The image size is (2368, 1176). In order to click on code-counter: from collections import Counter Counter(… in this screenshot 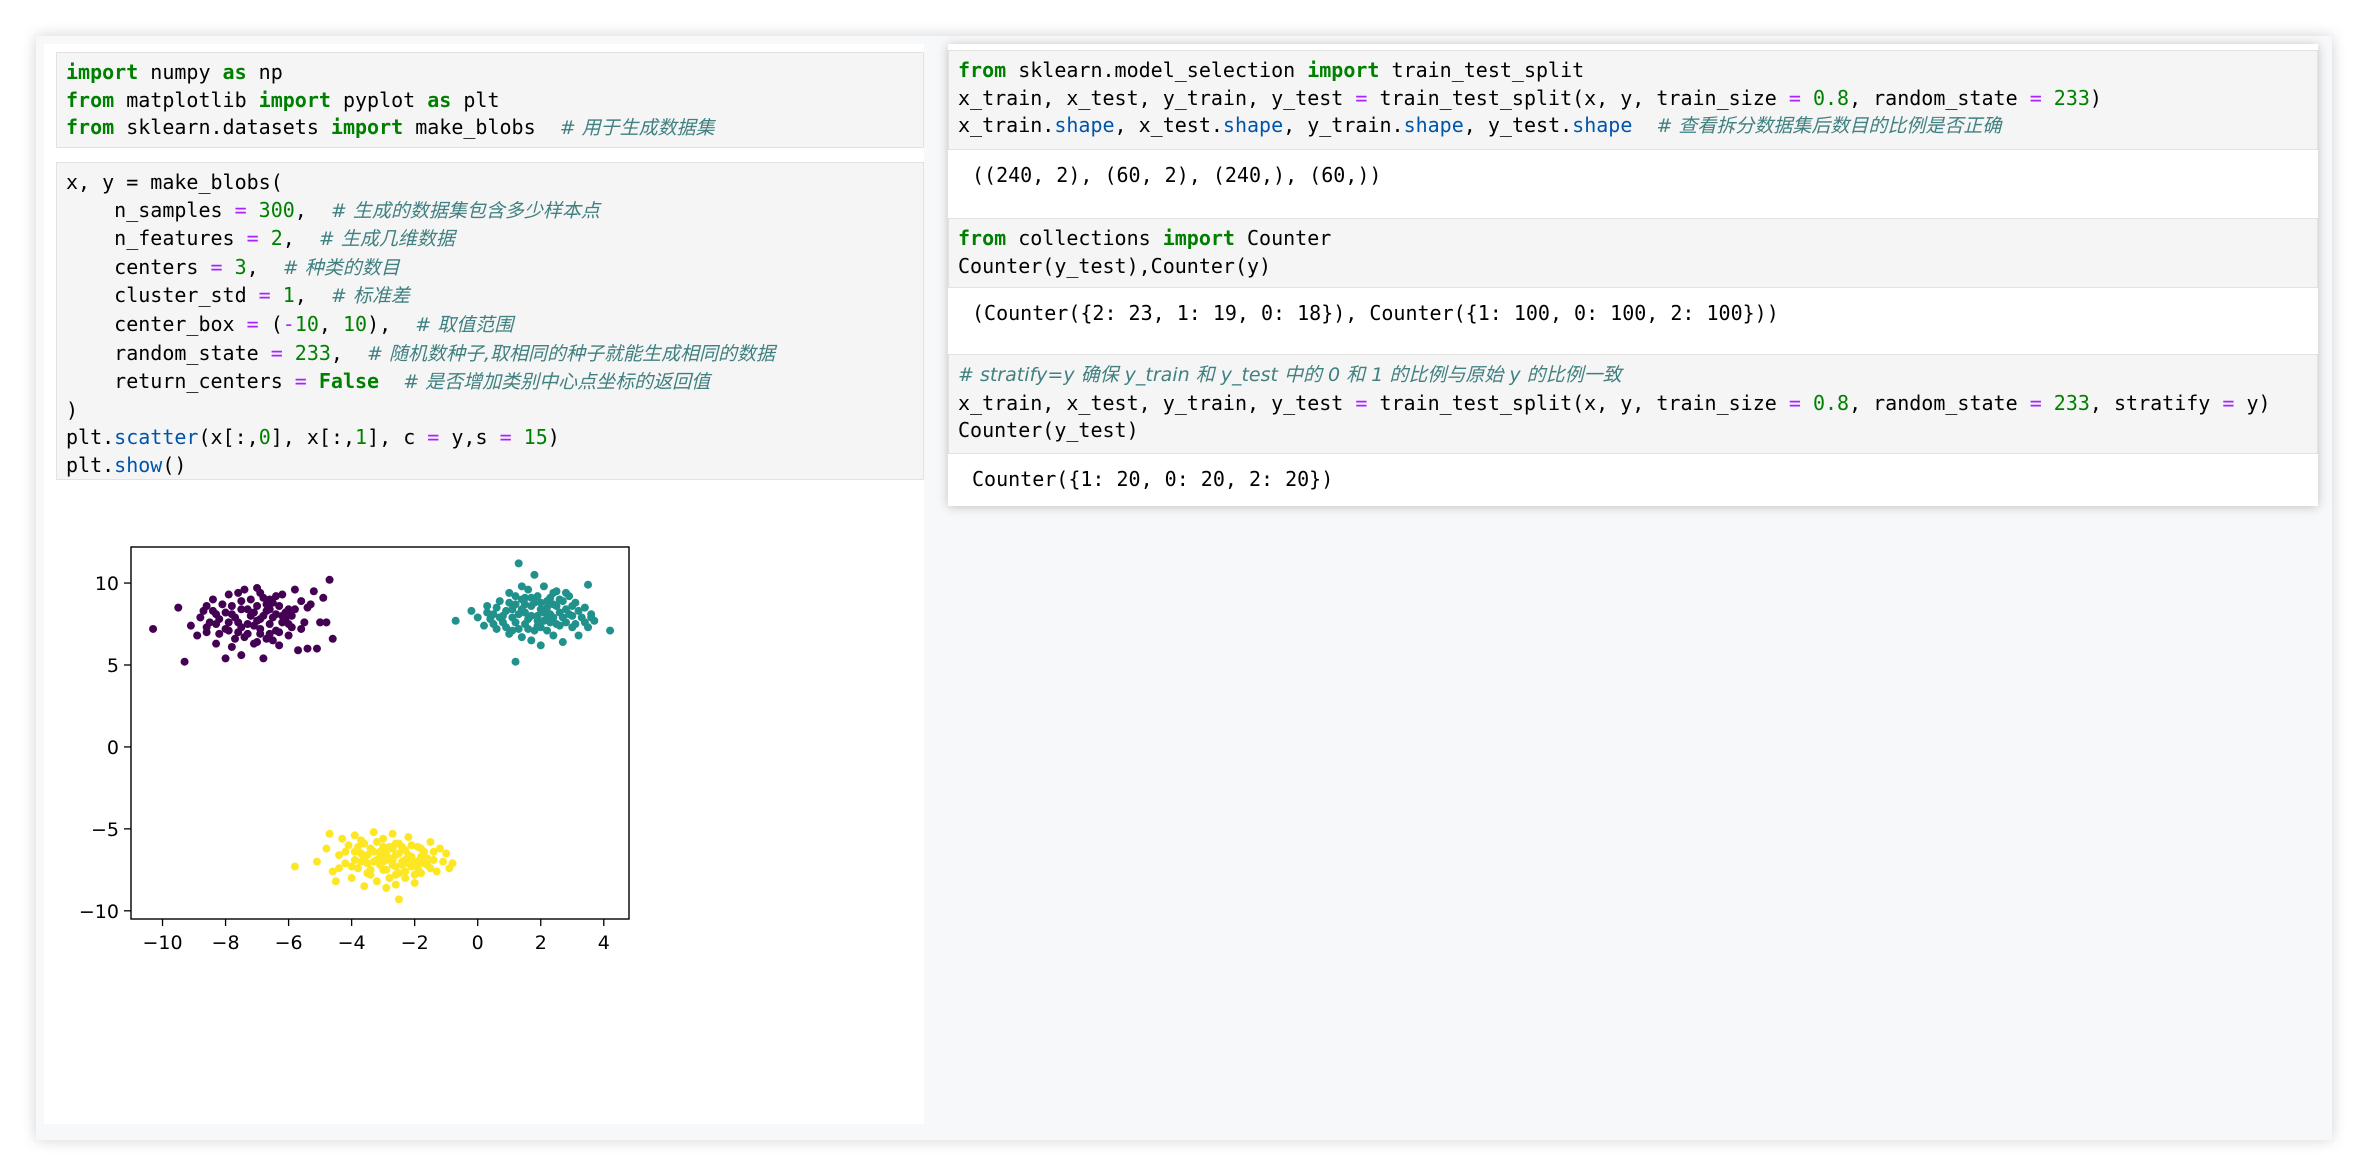, I will do `click(1145, 252)`.